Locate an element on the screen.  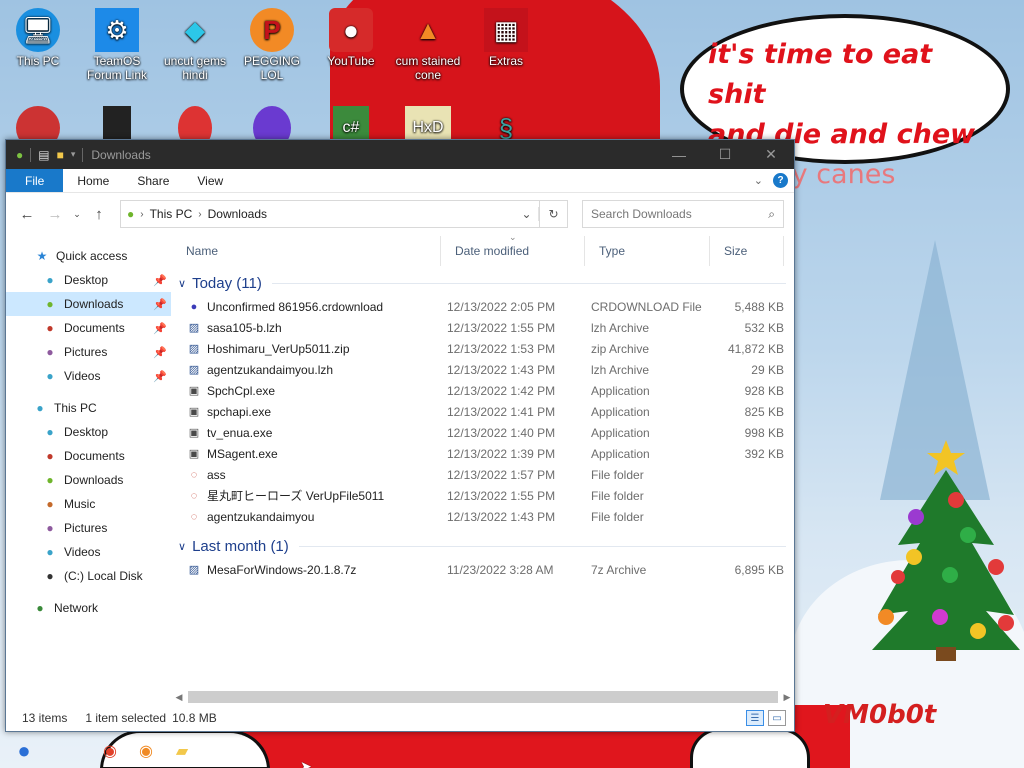
desktop-icon-pegging-lol: P PEGGING LOL is located at coordinates (272, 45).